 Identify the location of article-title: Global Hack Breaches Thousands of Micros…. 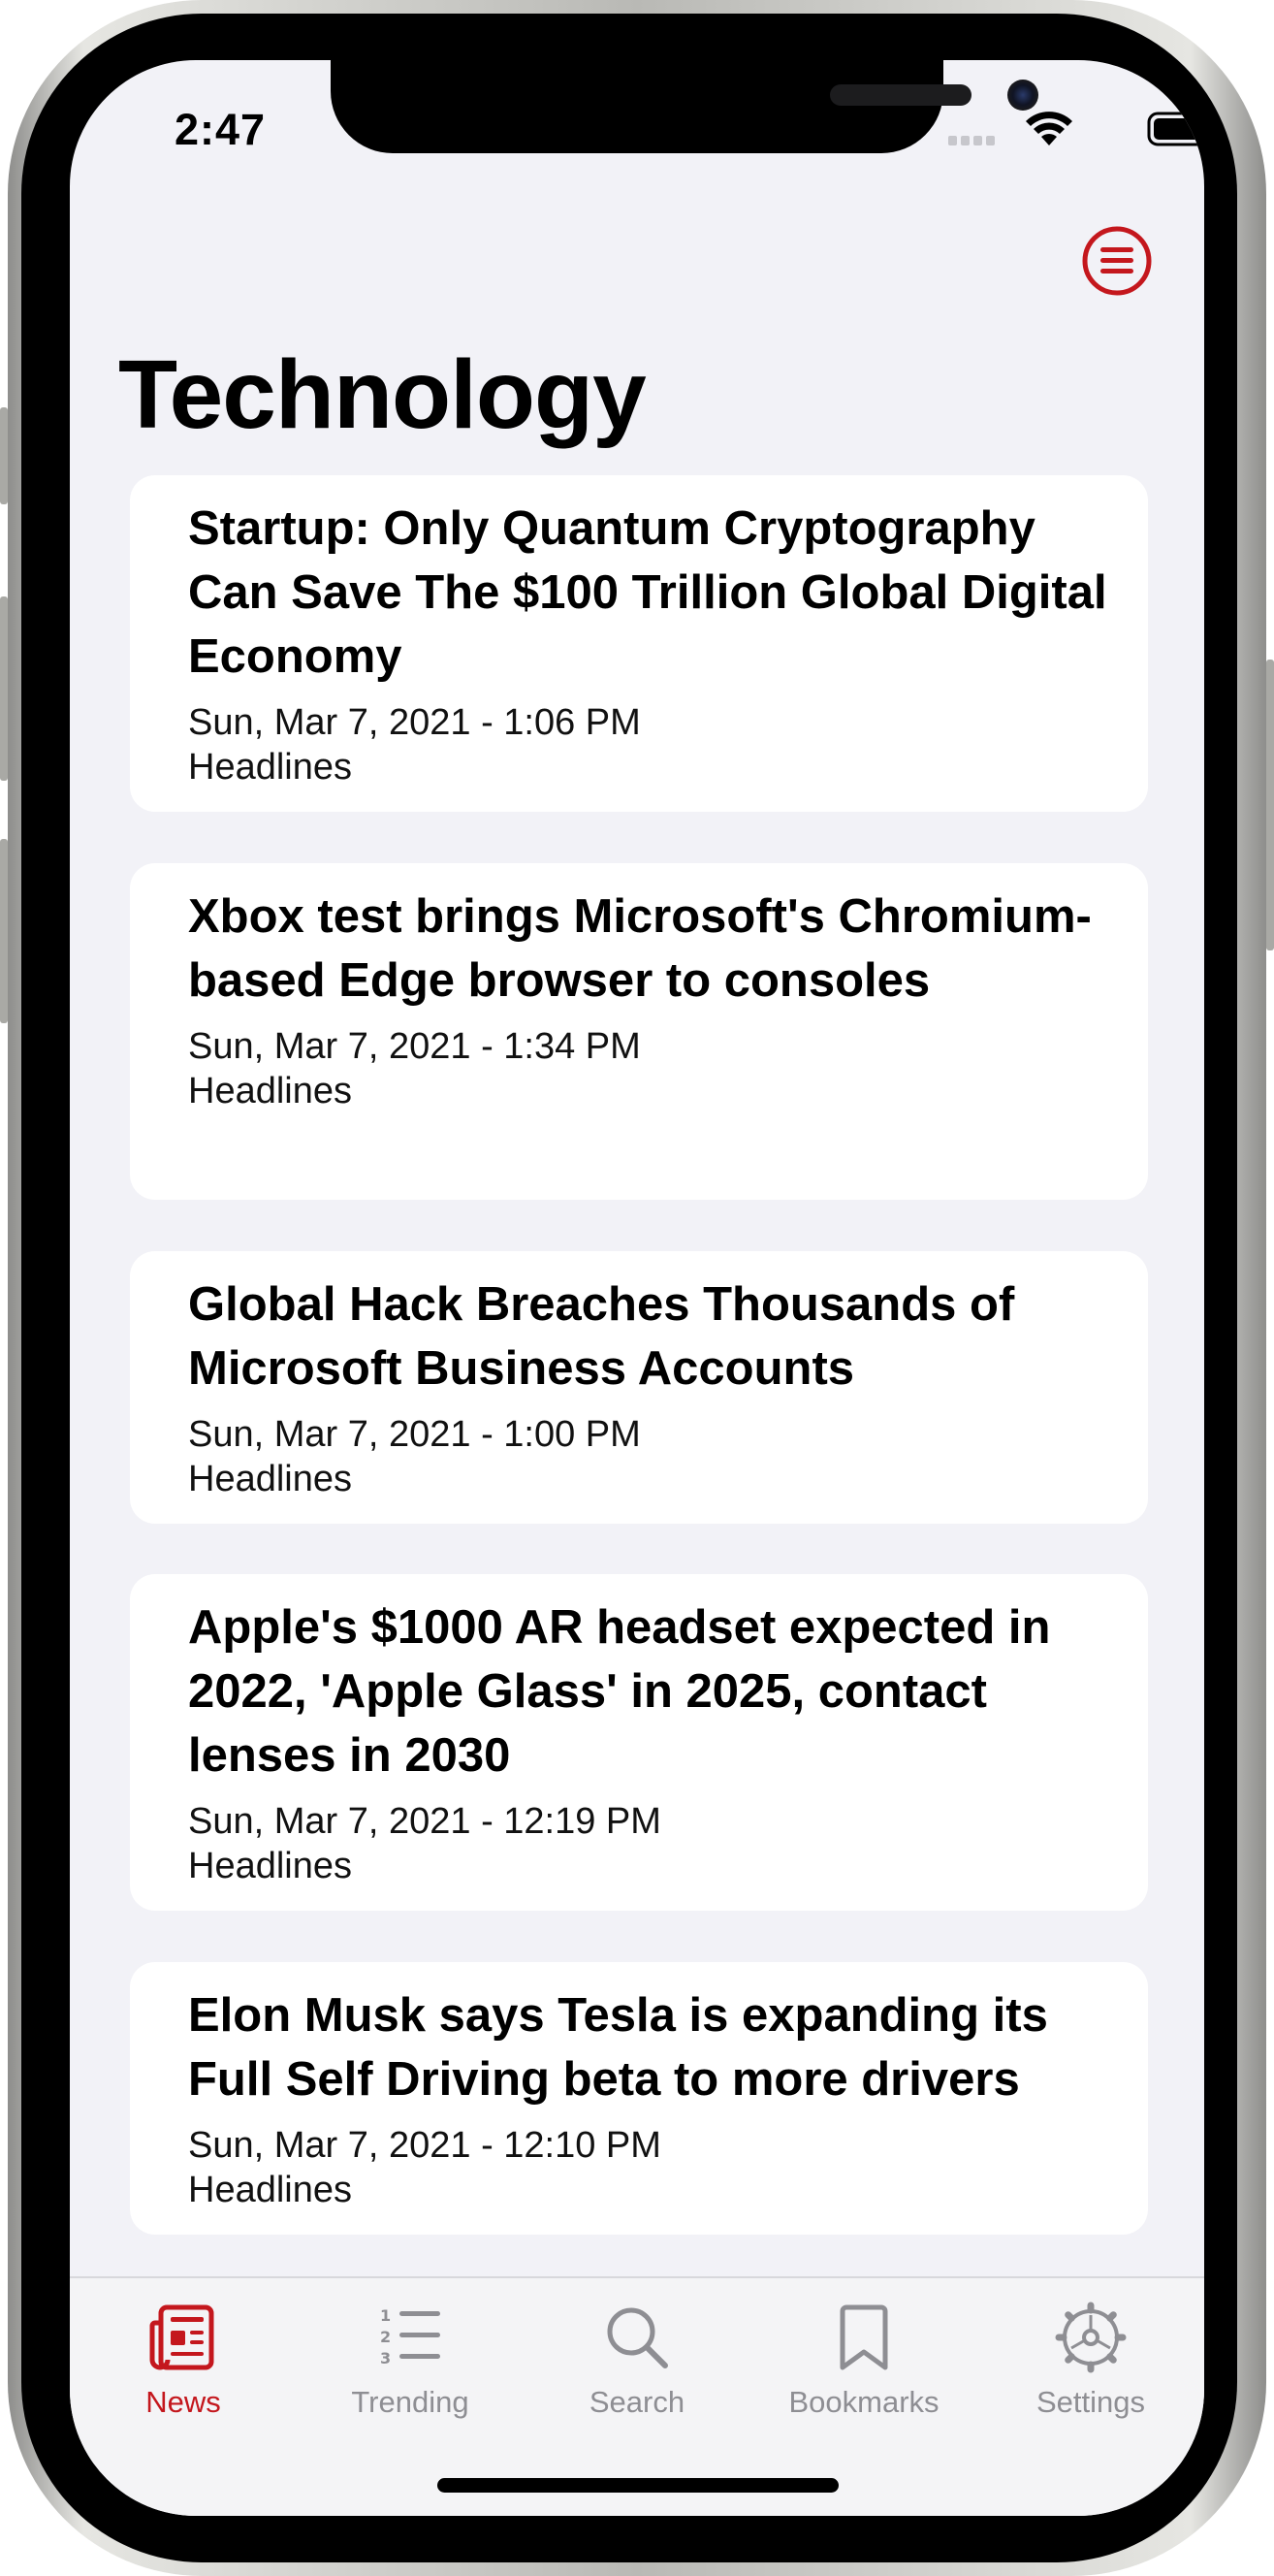
(601, 1336).